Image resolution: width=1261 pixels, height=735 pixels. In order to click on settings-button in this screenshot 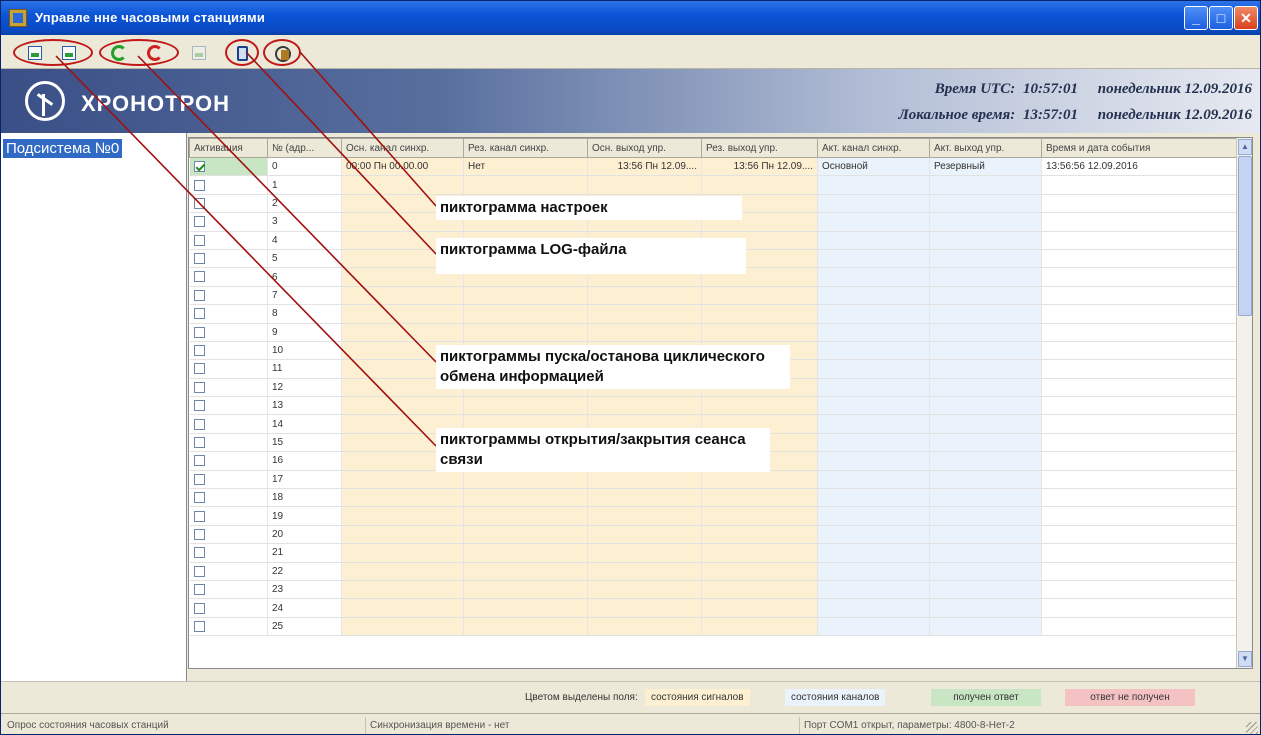, I will do `click(282, 53)`.